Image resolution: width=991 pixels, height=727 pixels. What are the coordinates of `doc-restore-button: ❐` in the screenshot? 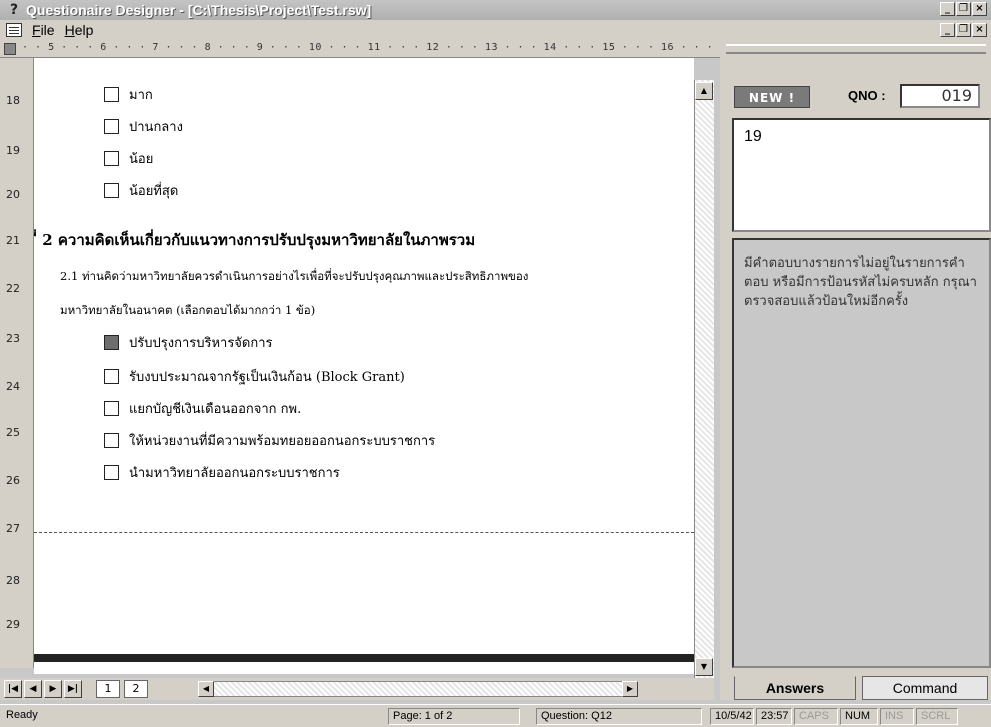 It's located at (963, 30).